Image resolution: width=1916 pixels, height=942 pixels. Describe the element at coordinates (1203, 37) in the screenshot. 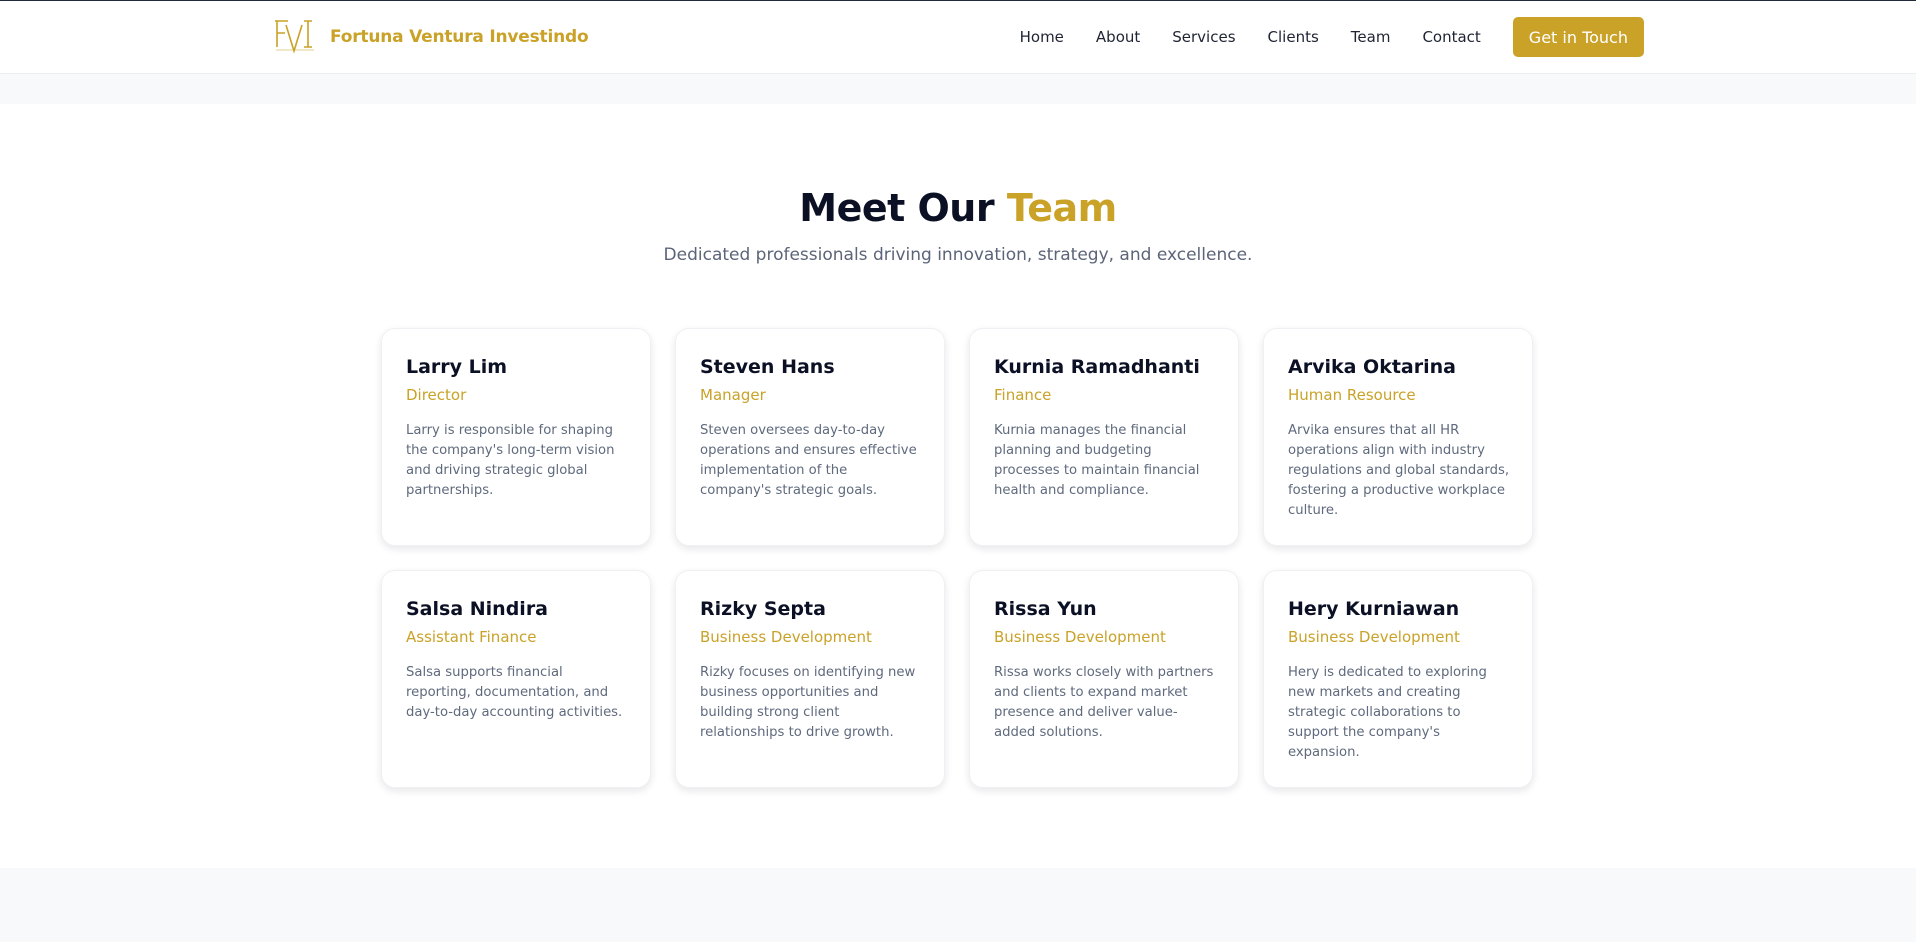

I see `nav-services: Services` at that location.